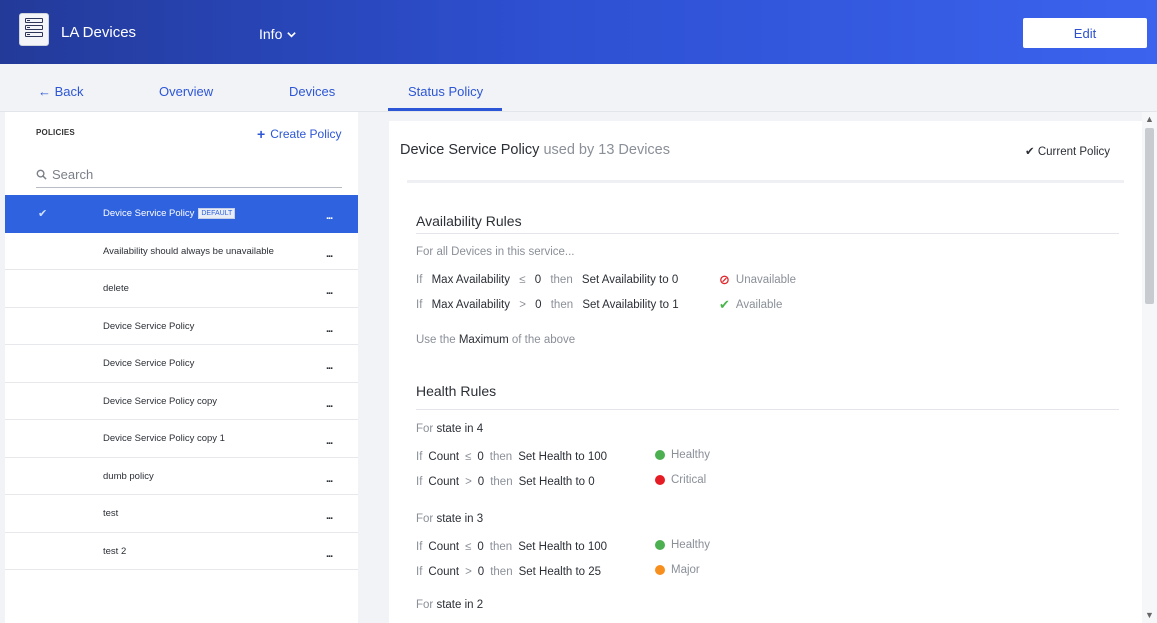  Describe the element at coordinates (278, 34) in the screenshot. I see `info-menu: Info` at that location.